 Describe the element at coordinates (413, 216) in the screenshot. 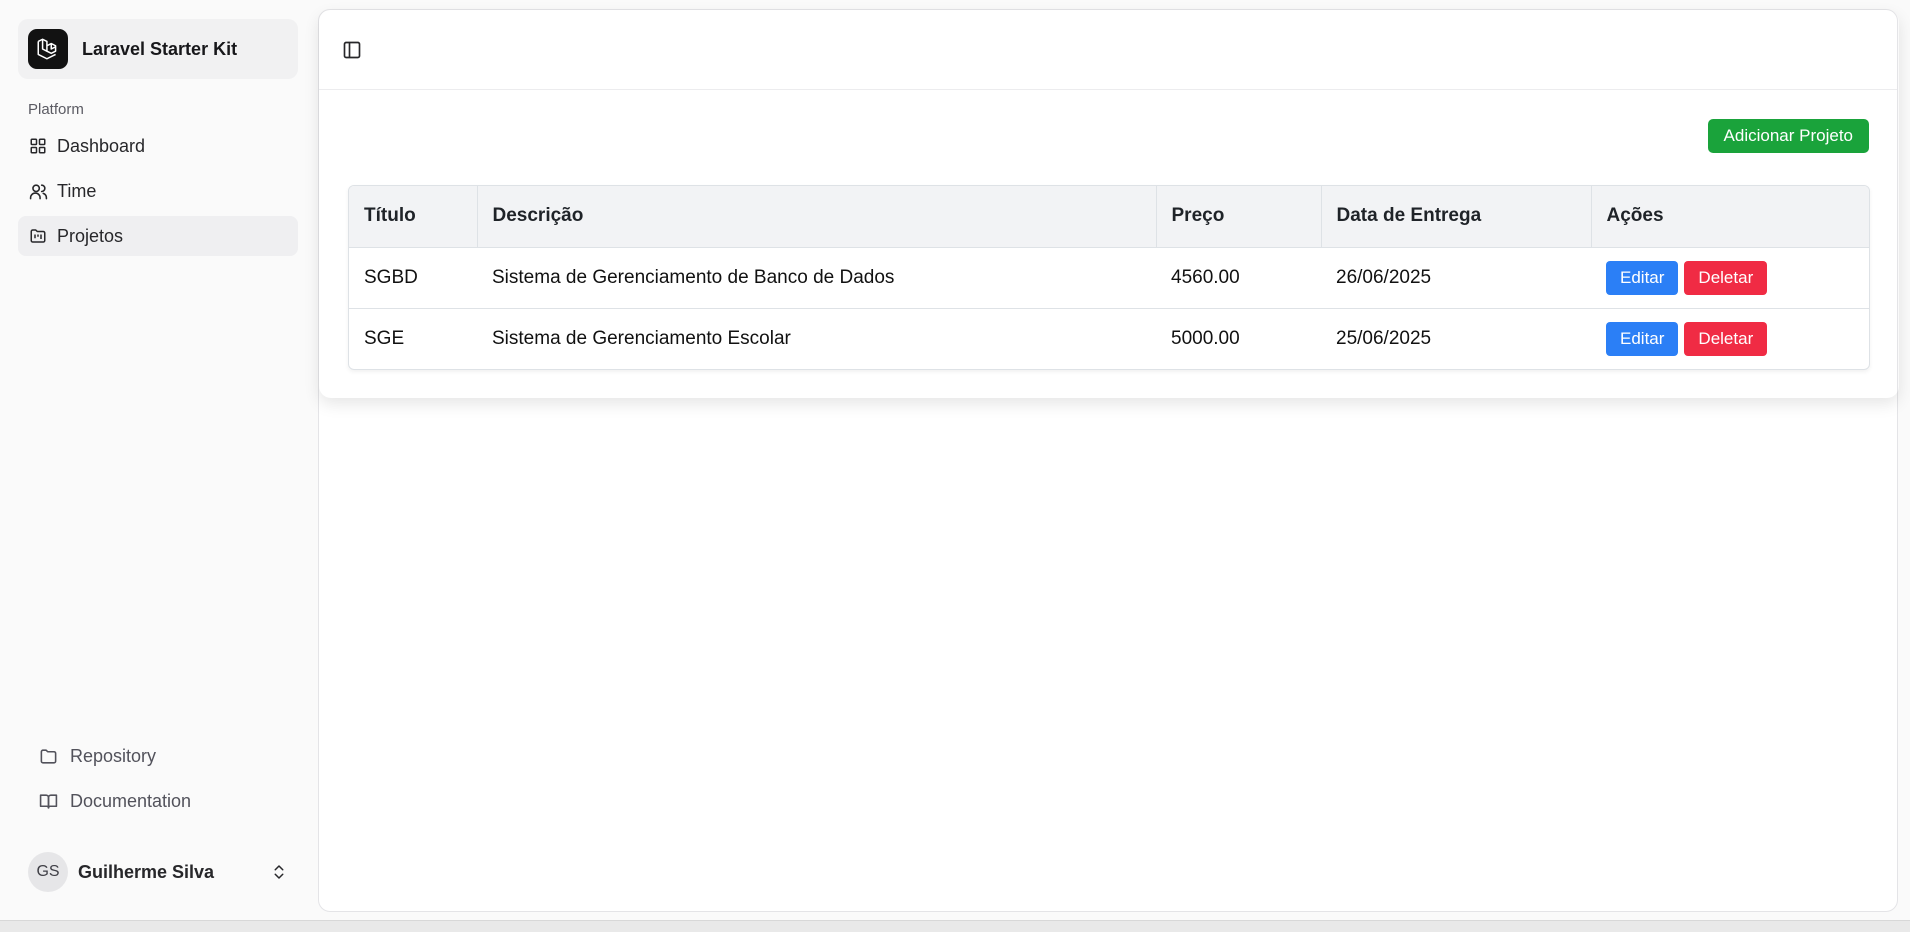

I see `column-header-titulo: Título` at that location.